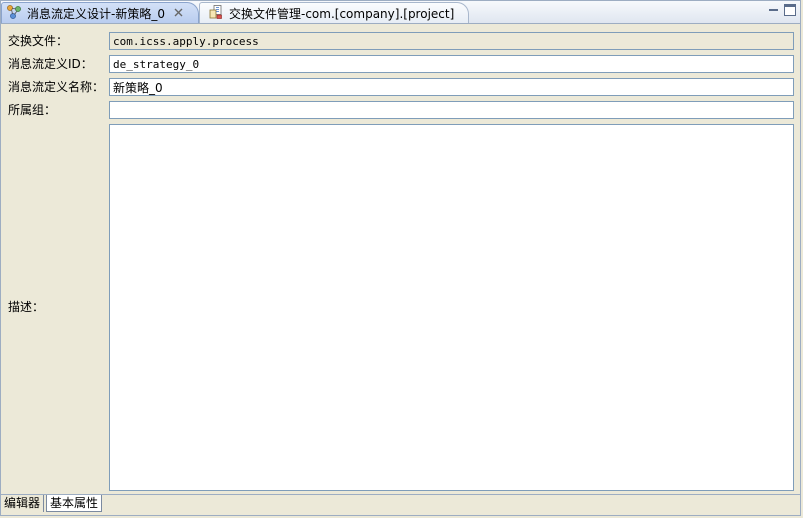 The image size is (803, 518). What do you see at coordinates (782, 10) in the screenshot?
I see `view-controls` at bounding box center [782, 10].